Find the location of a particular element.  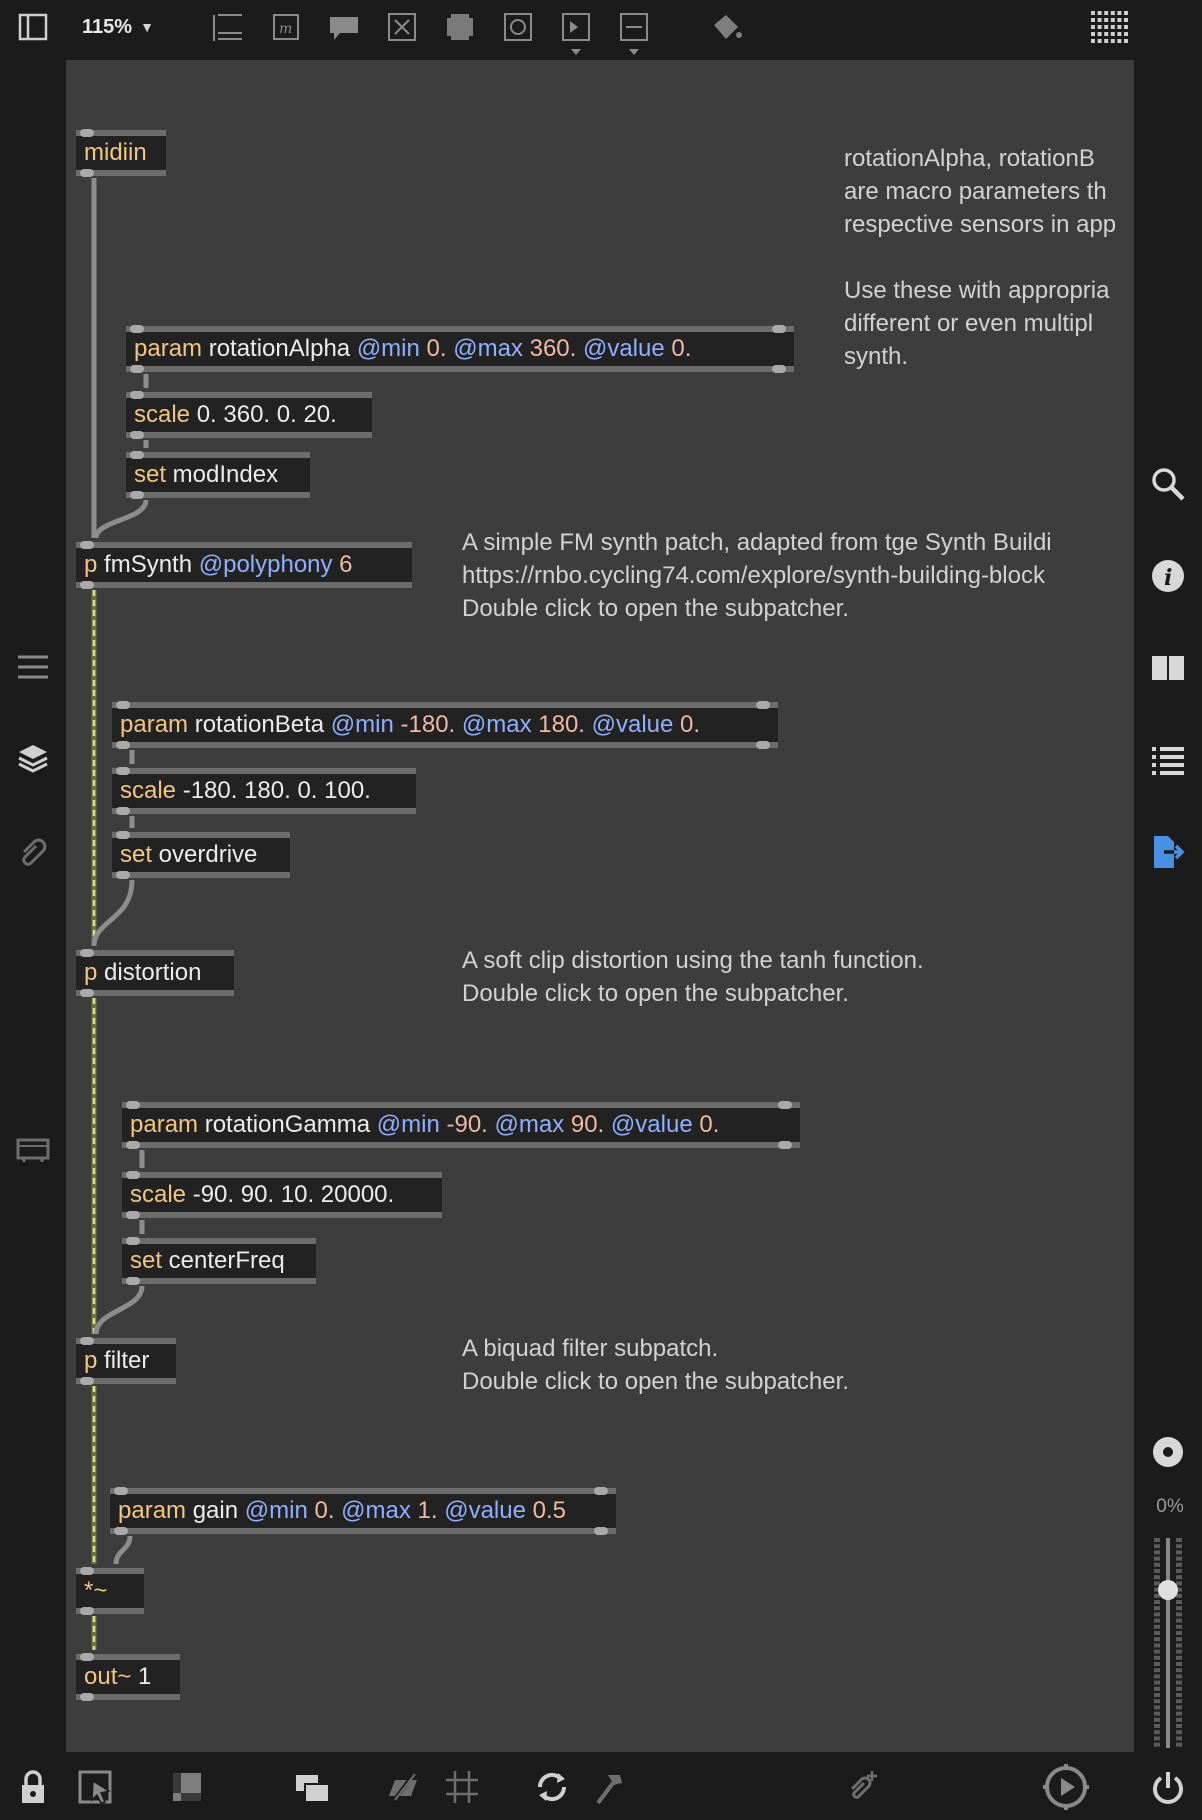

right-sidebar: i 0% is located at coordinates (1168, 906).